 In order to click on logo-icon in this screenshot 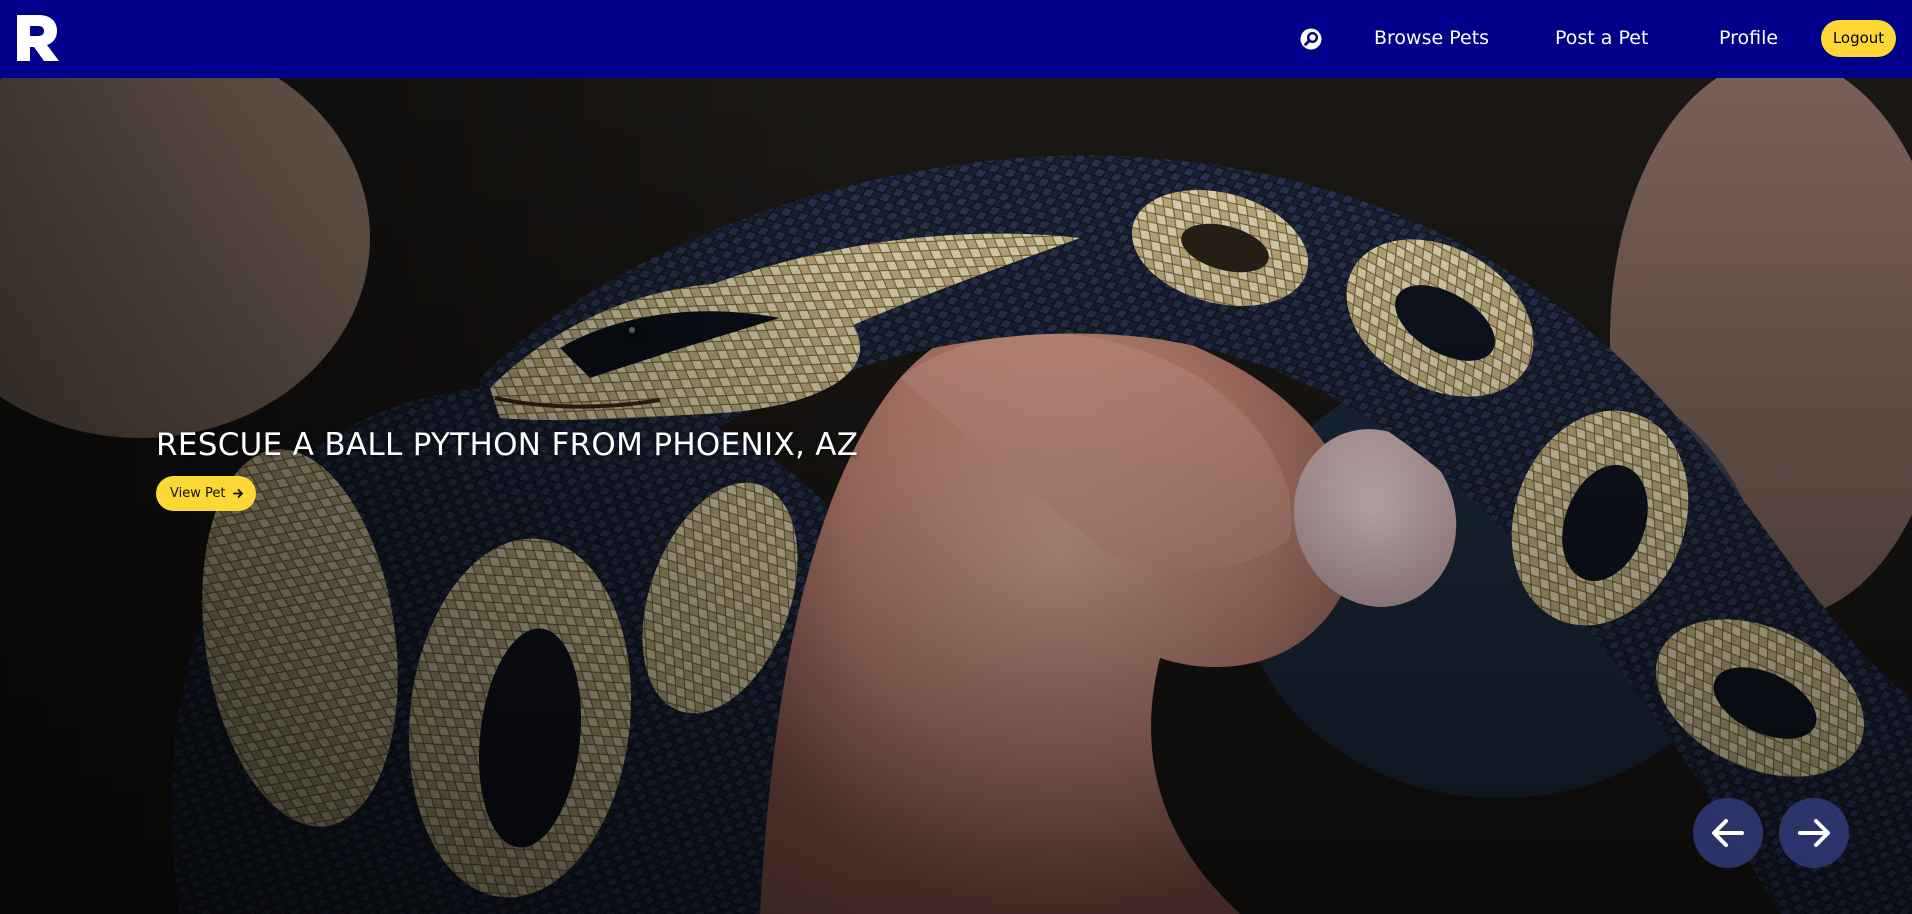, I will do `click(37, 38)`.